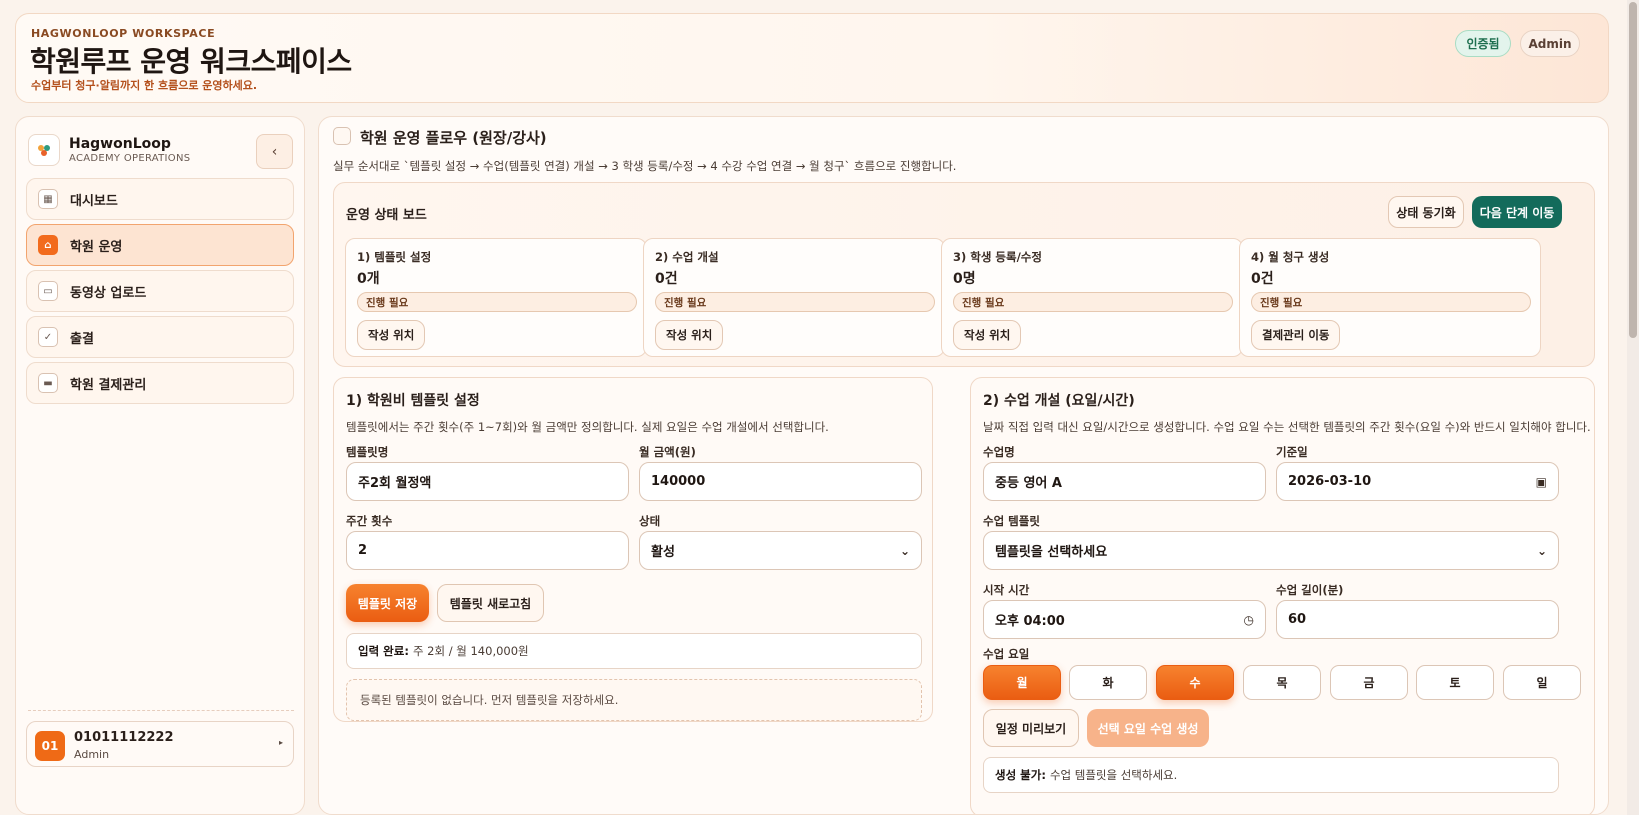 Image resolution: width=1639 pixels, height=815 pixels. What do you see at coordinates (120, 144) in the screenshot?
I see `brand-name: HagwonLoop` at bounding box center [120, 144].